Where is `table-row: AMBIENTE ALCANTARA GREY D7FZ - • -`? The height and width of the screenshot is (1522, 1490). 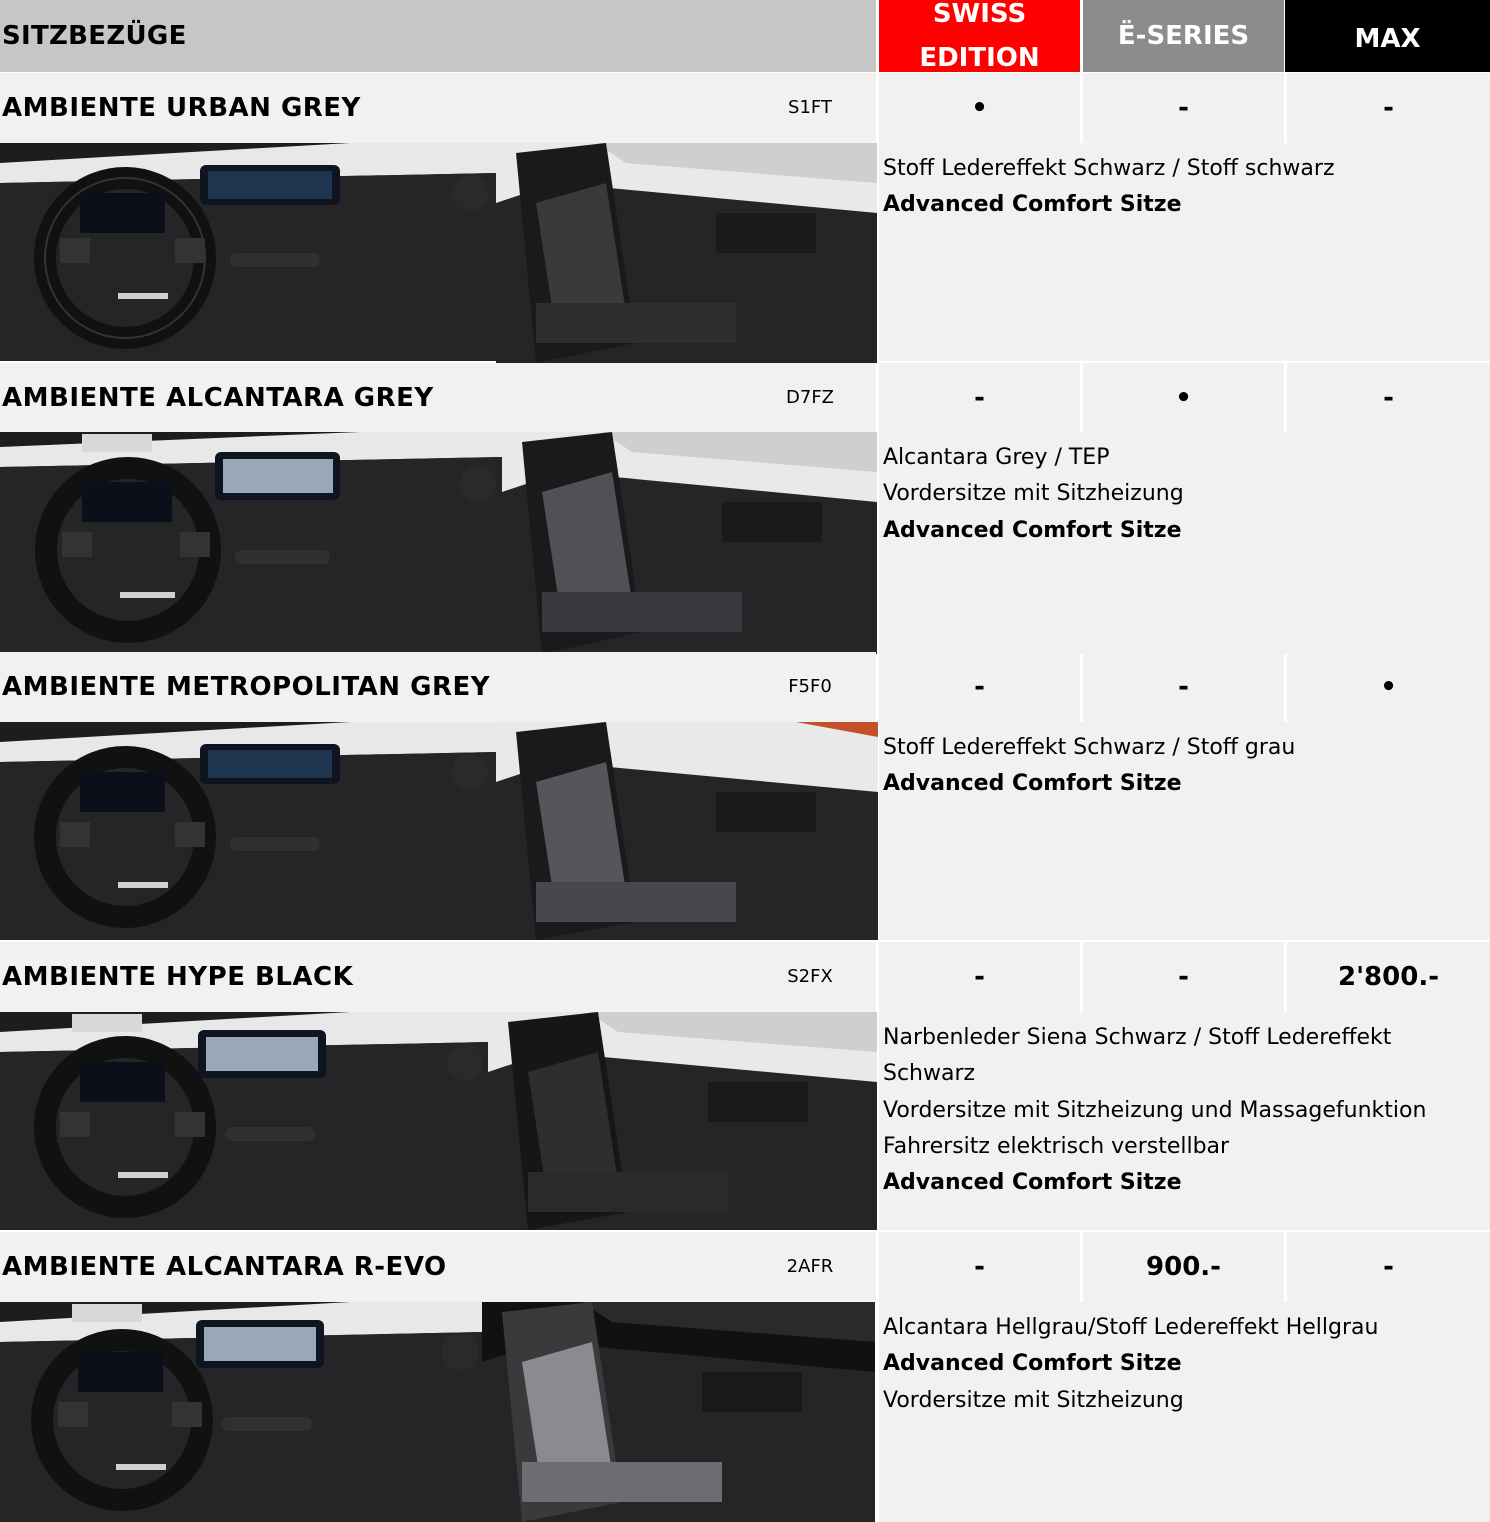
table-row: AMBIENTE ALCANTARA GREY D7FZ - • - is located at coordinates (745, 398).